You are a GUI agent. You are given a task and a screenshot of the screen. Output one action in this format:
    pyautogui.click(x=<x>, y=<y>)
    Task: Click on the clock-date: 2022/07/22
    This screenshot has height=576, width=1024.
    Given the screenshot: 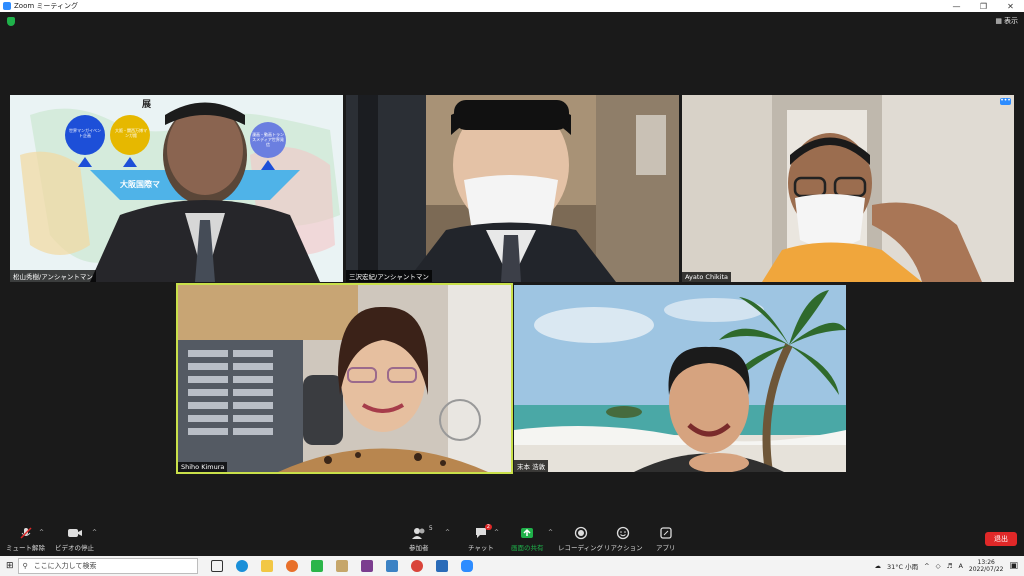 What is the action you would take?
    pyautogui.click(x=986, y=569)
    